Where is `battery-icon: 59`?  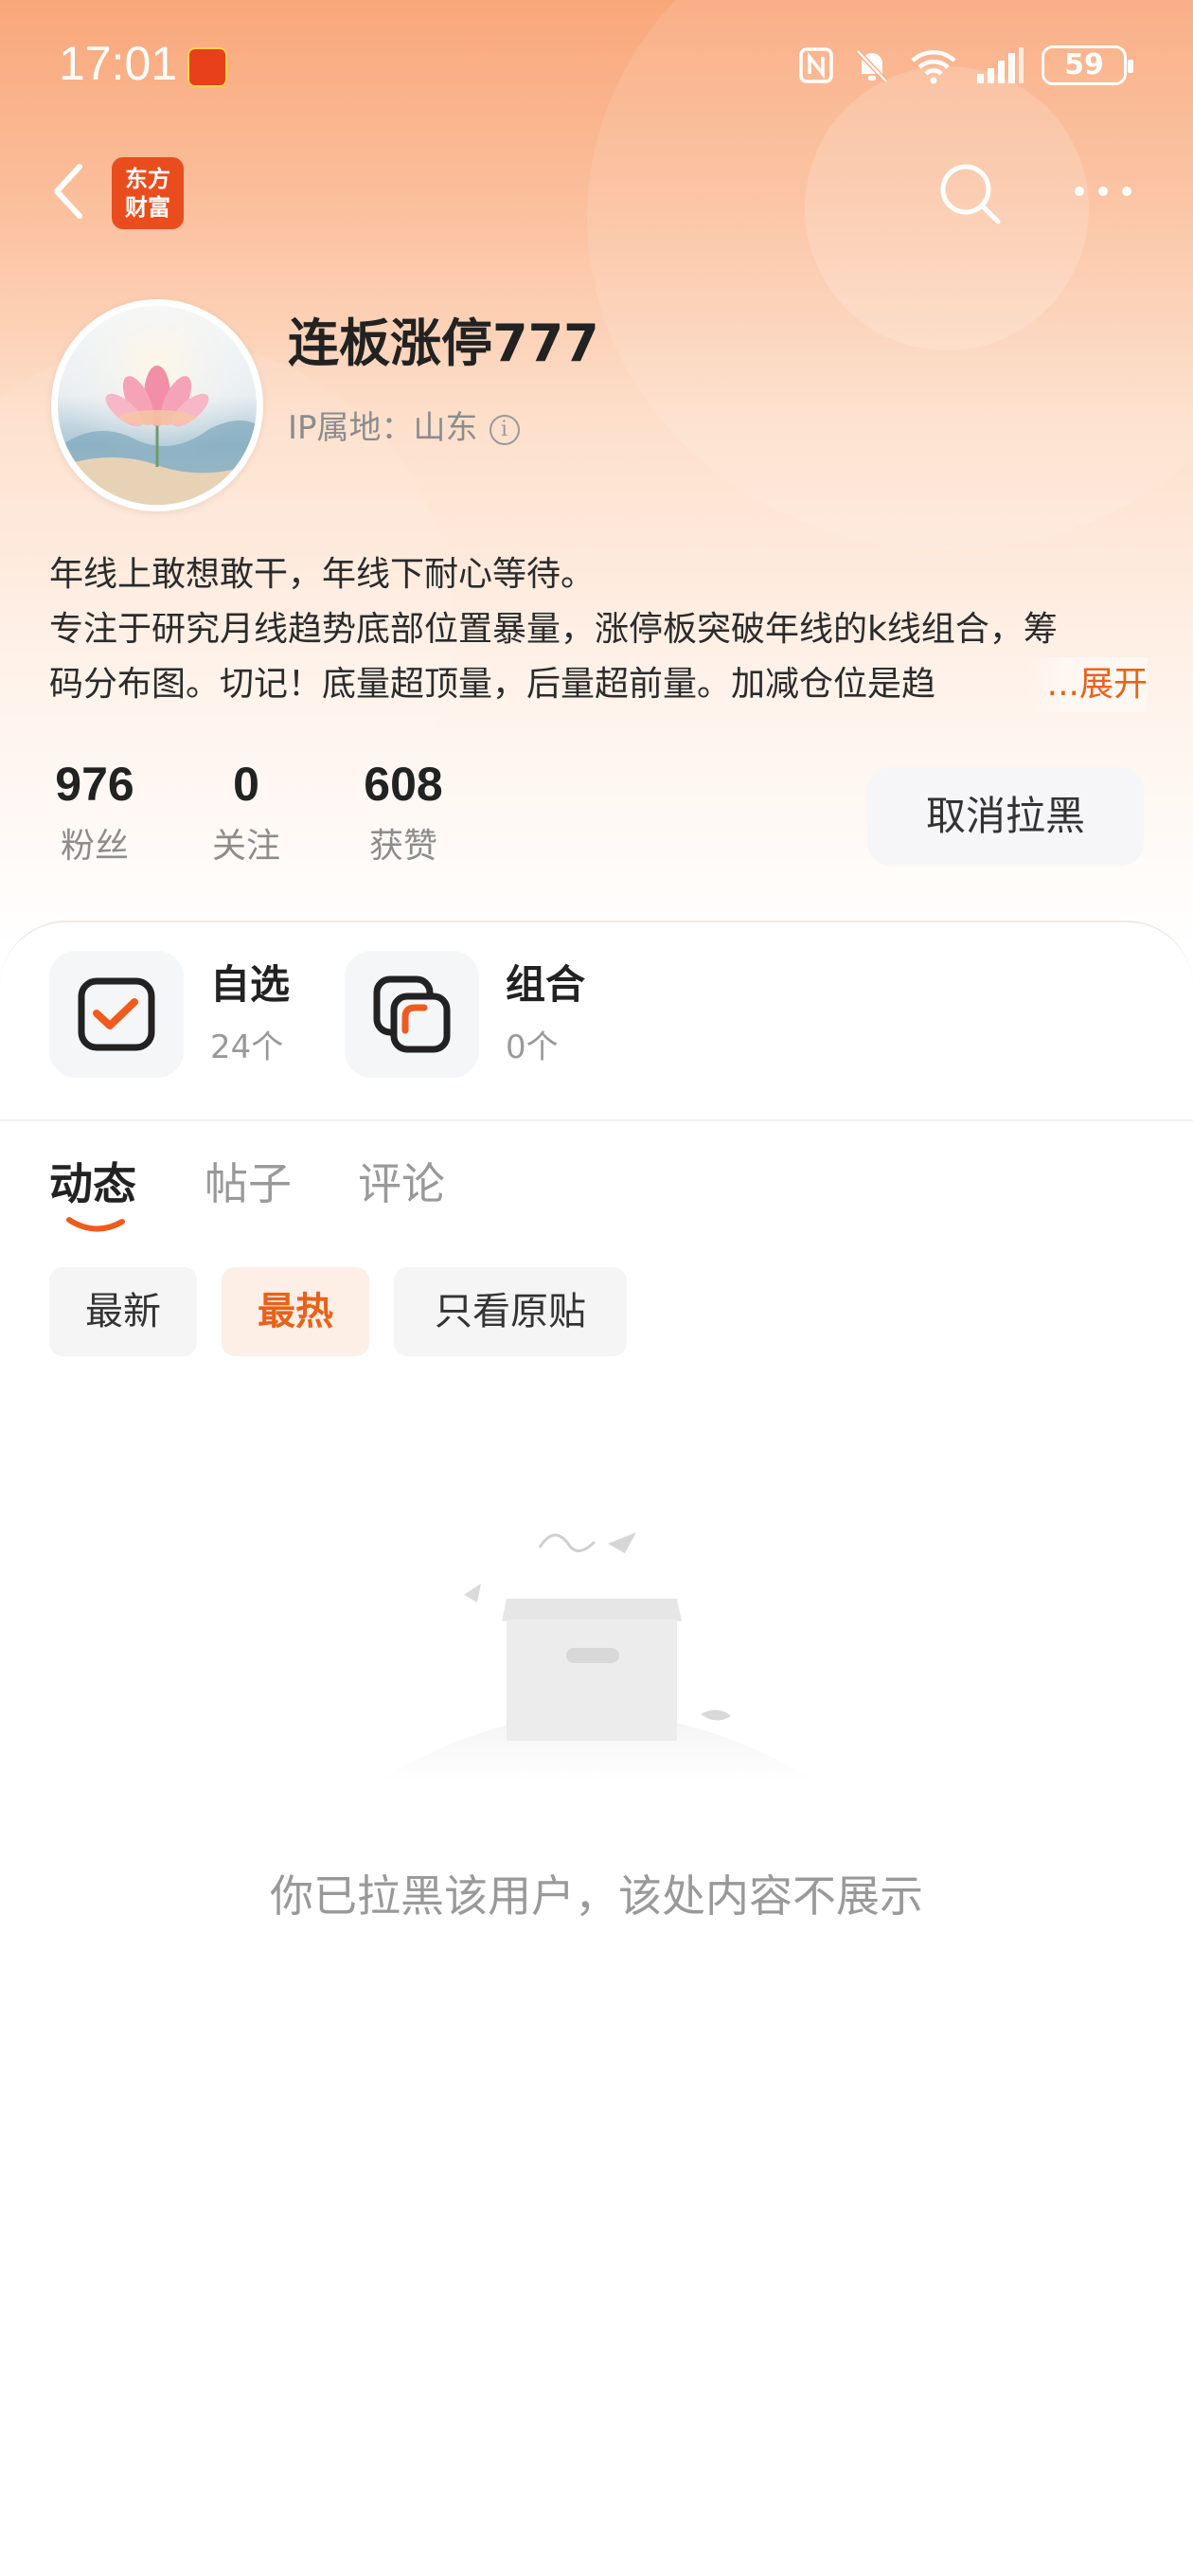 battery-icon: 59 is located at coordinates (1087, 65).